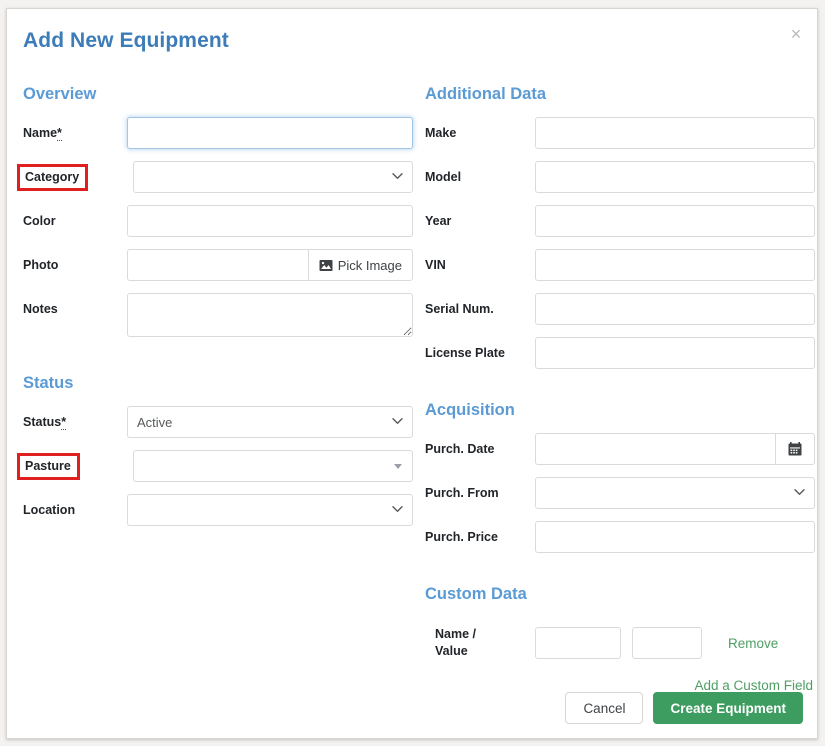 This screenshot has height=746, width=825. Describe the element at coordinates (459, 309) in the screenshot. I see `label-serial-num: Serial Num.` at that location.